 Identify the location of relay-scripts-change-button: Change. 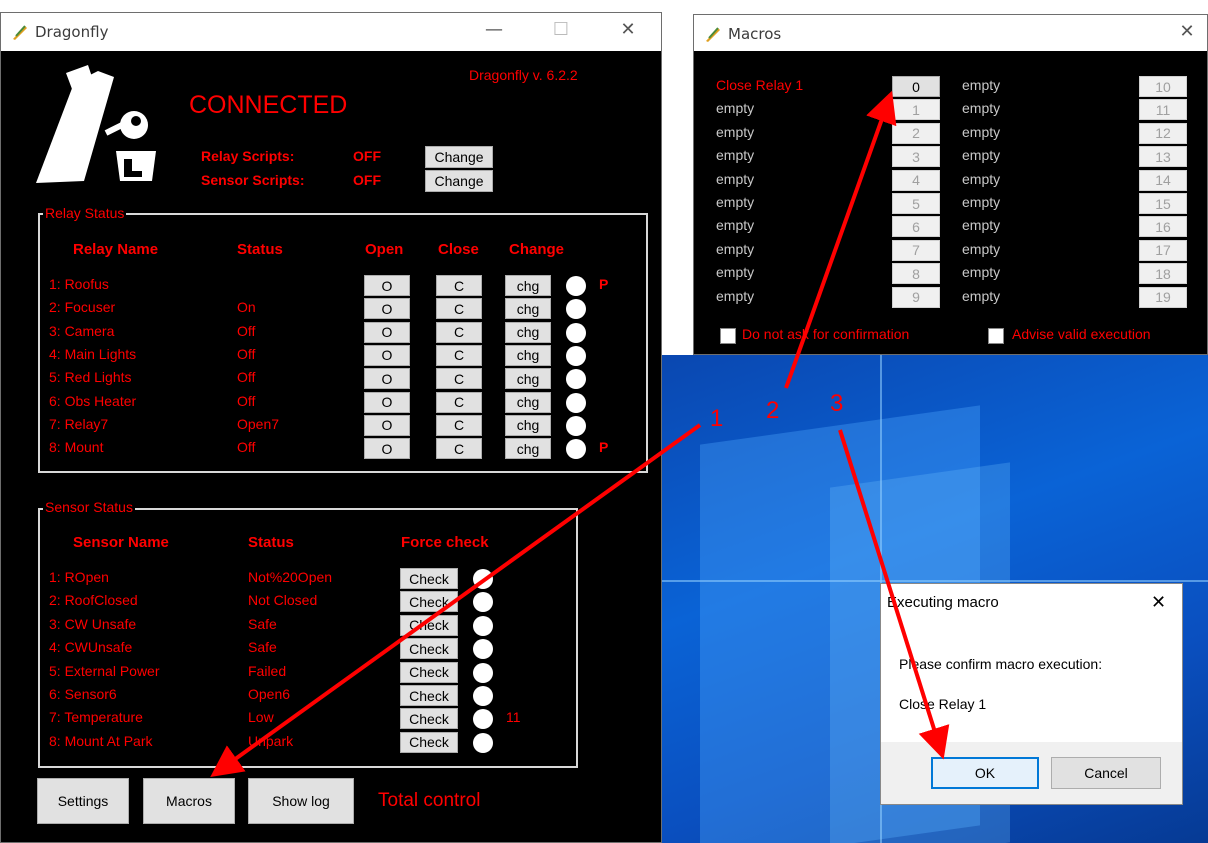
(459, 157).